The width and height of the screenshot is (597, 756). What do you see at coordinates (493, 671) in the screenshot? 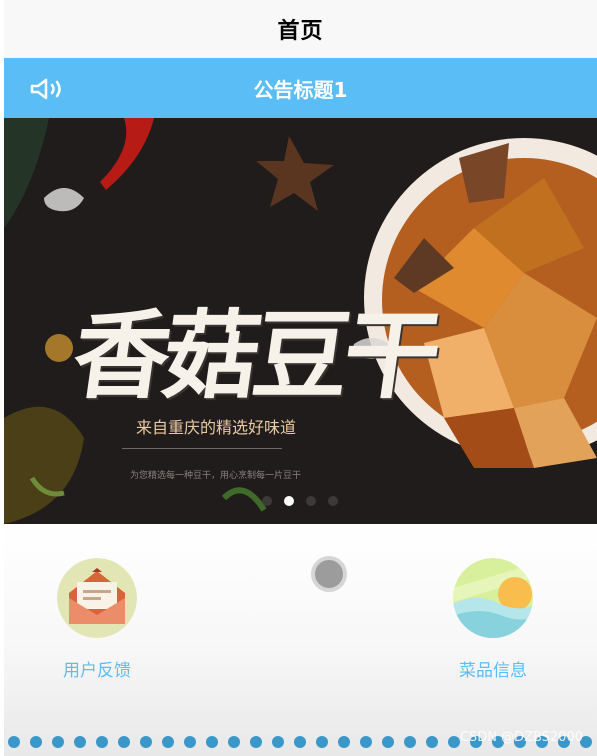
I see `menu-label-dish-info: 菜品信息` at bounding box center [493, 671].